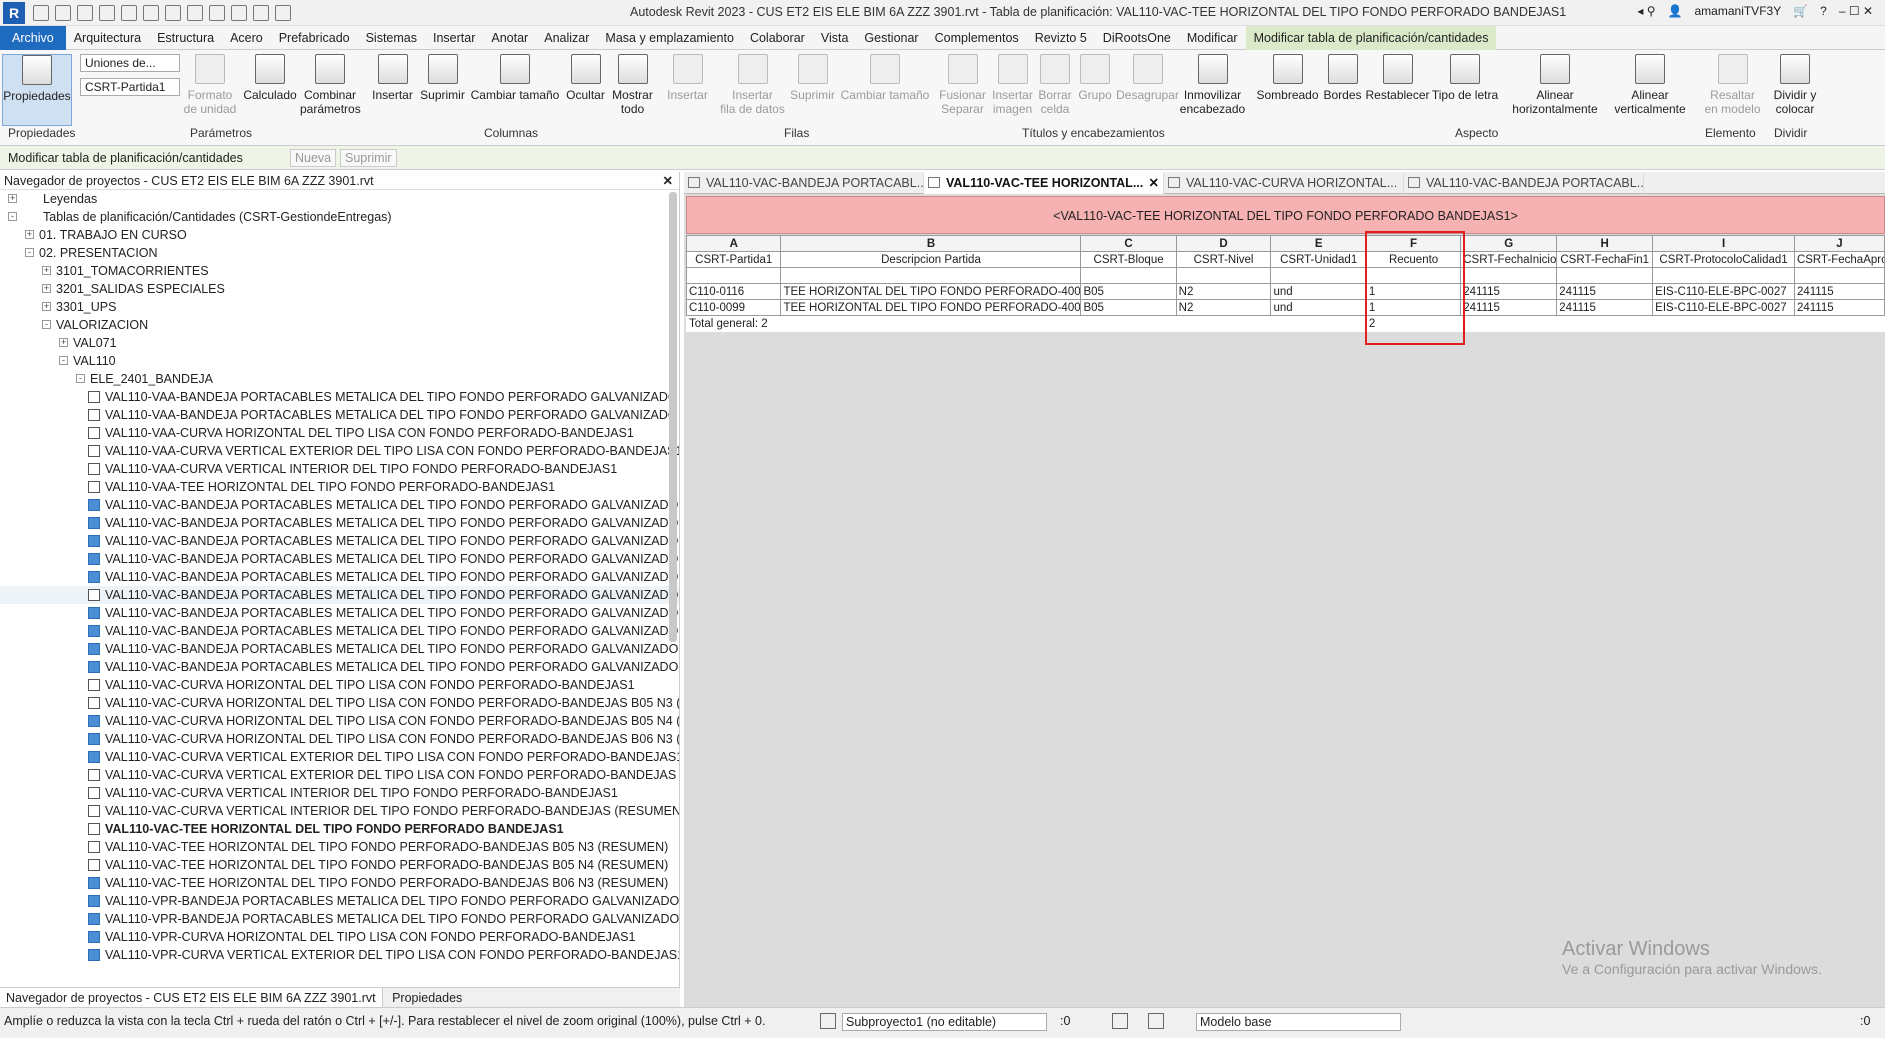  I want to click on menu-14: Revizto 5, so click(1061, 38).